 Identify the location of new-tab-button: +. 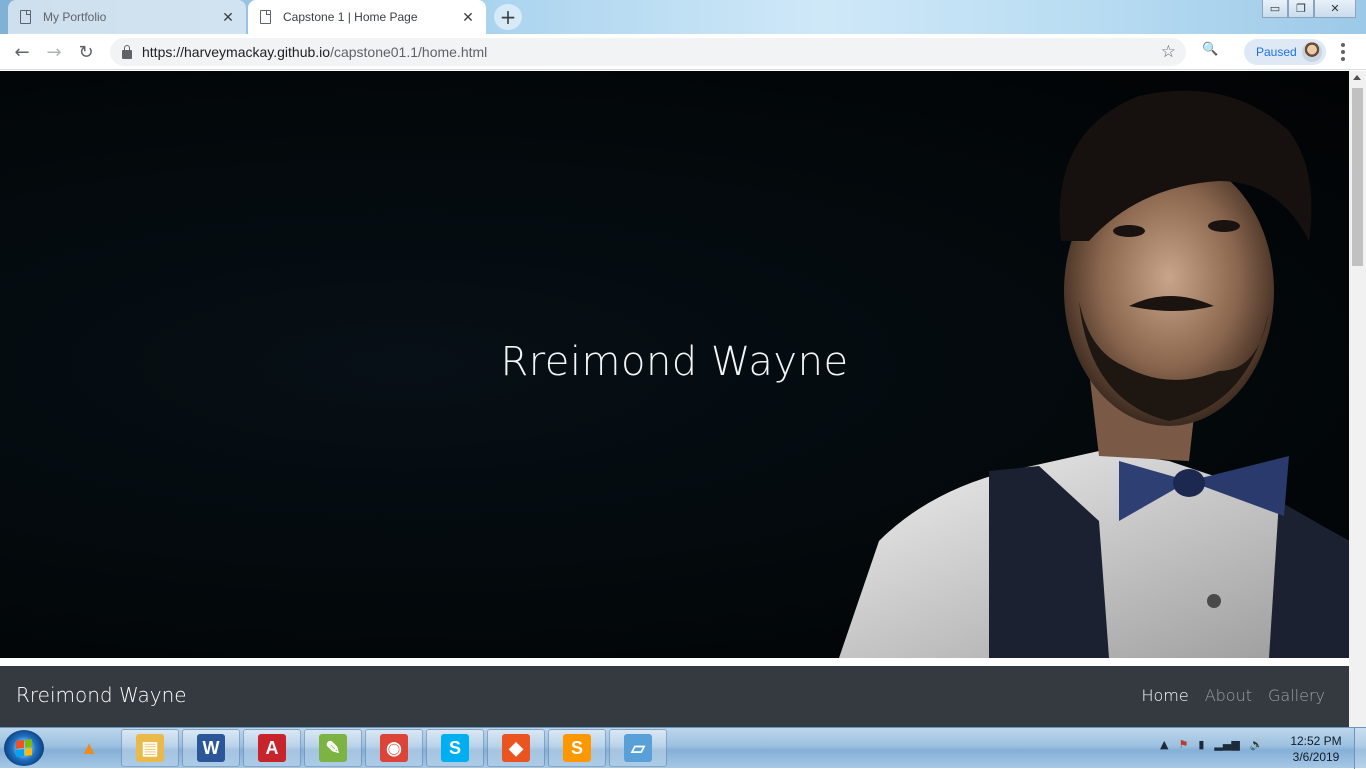
(508, 17).